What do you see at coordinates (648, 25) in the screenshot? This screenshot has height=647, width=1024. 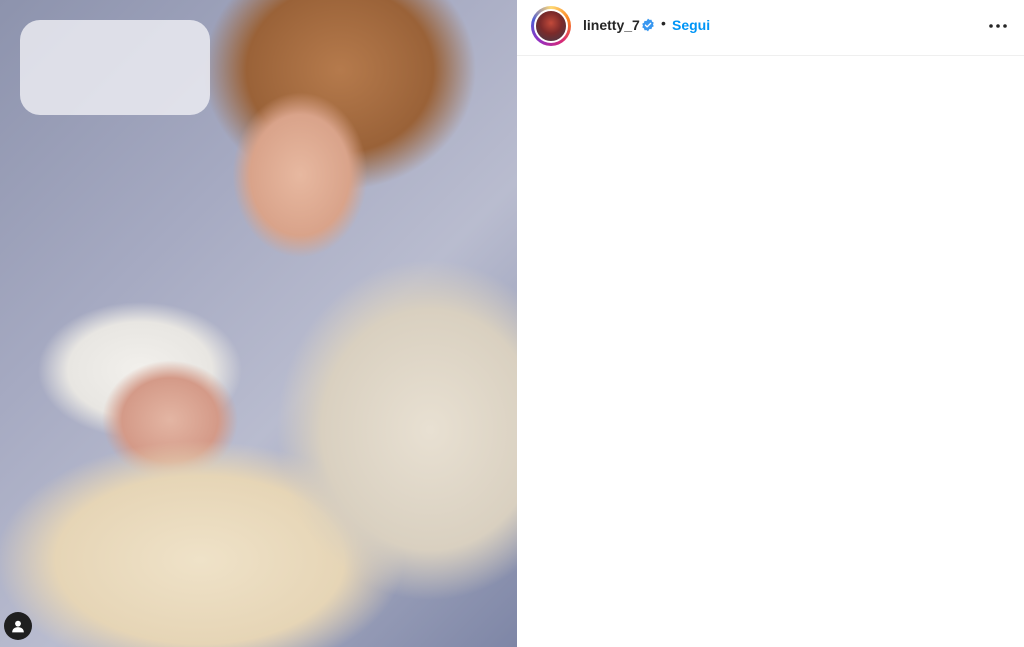 I see `verified-badge-icon` at bounding box center [648, 25].